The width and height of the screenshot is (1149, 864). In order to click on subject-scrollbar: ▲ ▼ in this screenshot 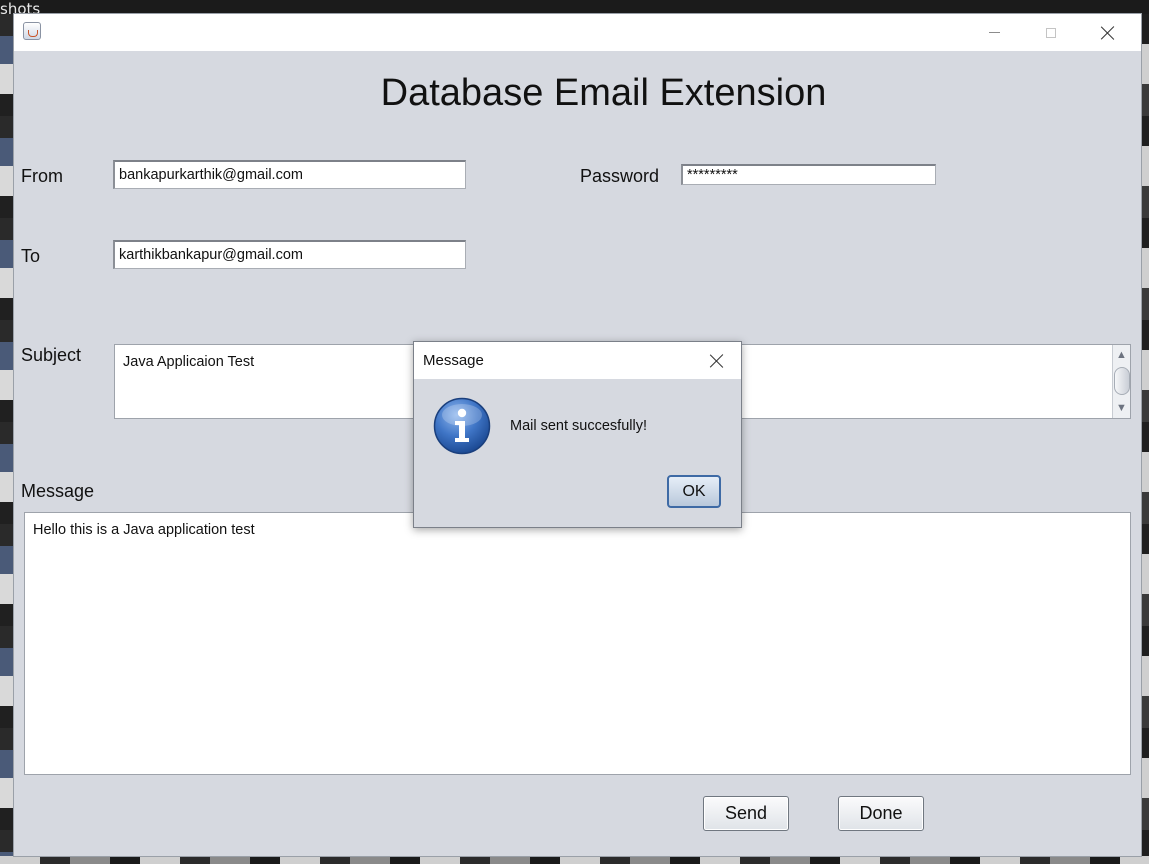, I will do `click(1121, 381)`.